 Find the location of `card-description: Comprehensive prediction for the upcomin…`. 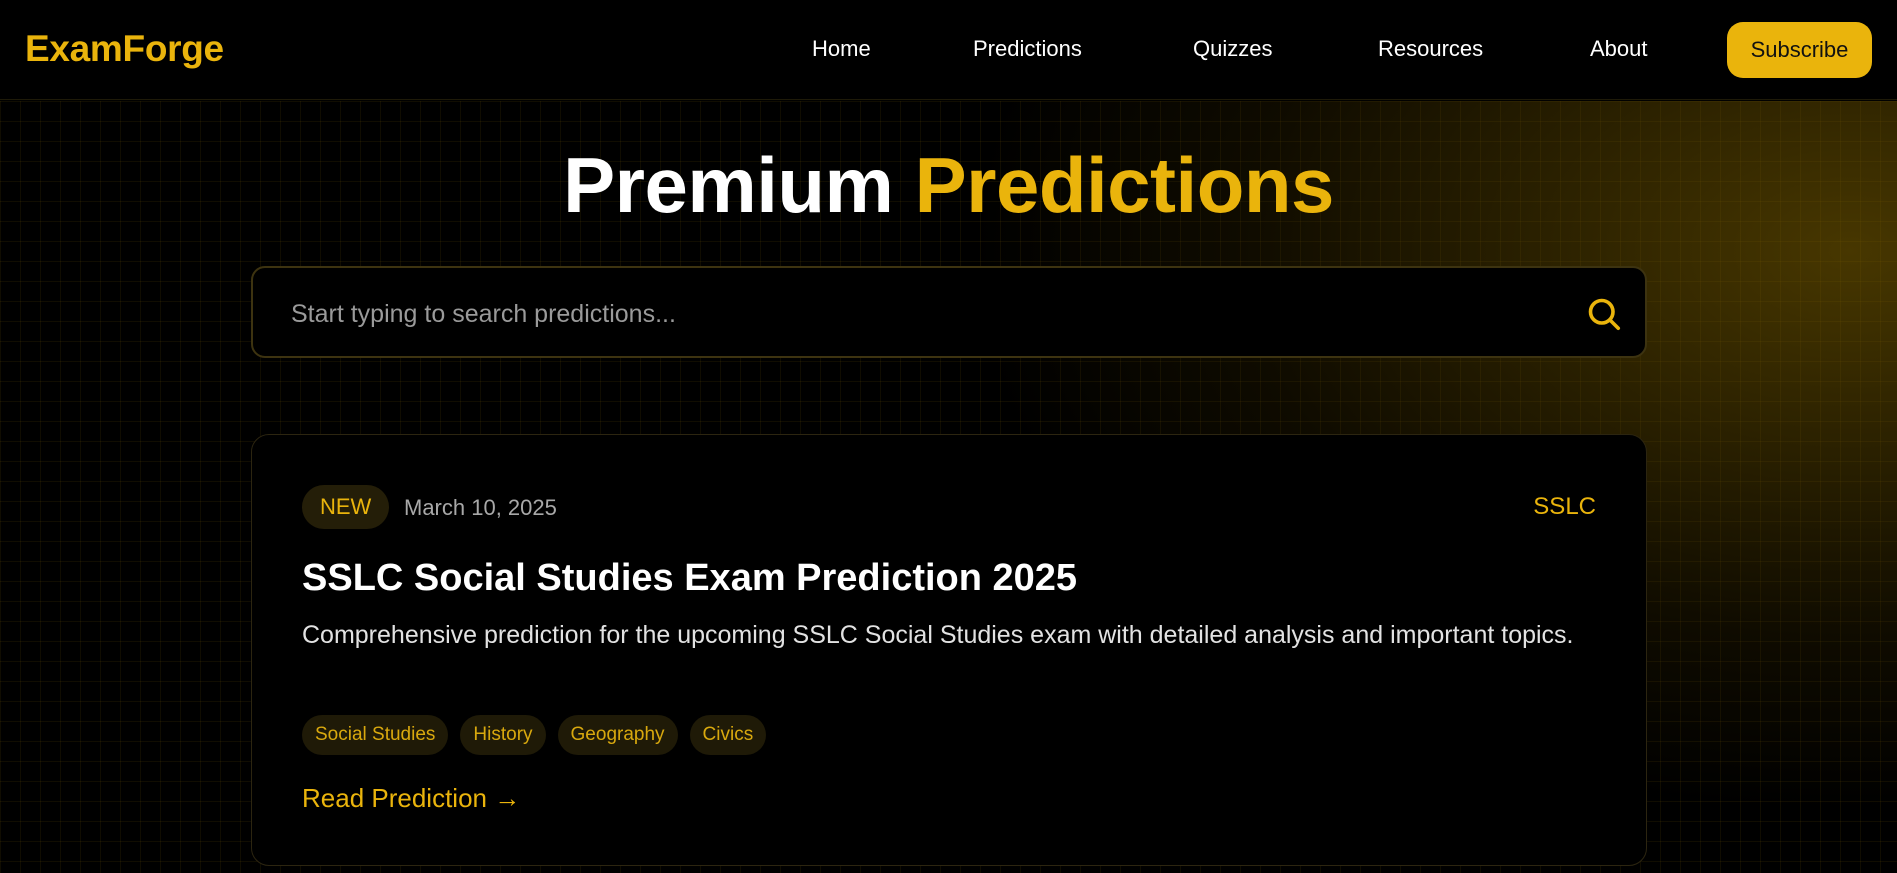

card-description: Comprehensive prediction for the upcomin… is located at coordinates (938, 635).